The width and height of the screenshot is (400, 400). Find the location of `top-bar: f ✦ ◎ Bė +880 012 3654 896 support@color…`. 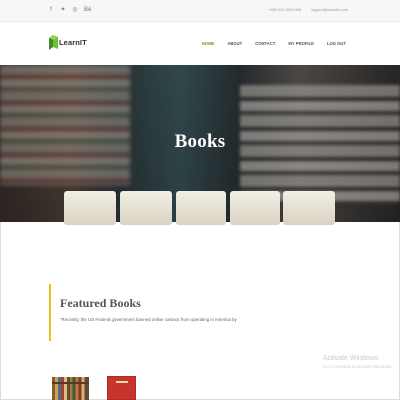

top-bar: f ✦ ◎ Bė +880 012 3654 896 support@color… is located at coordinates (200, 11).